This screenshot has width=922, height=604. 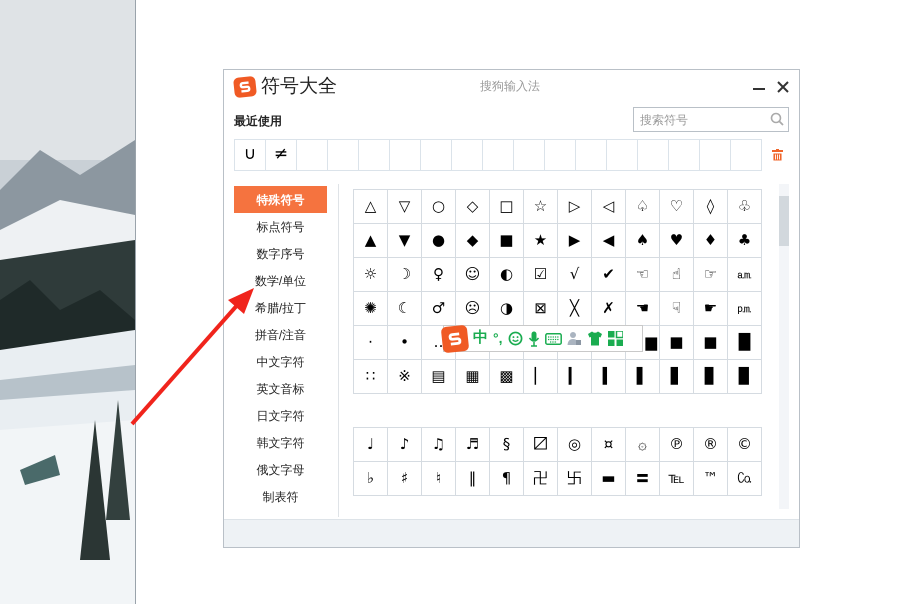 What do you see at coordinates (711, 377) in the screenshot?
I see `symbol-cell: ▊` at bounding box center [711, 377].